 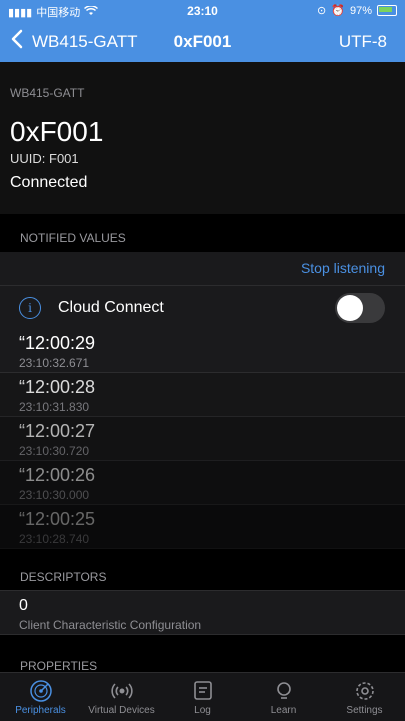 I want to click on tab-virtual-devices: Virtual Devices, so click(x=121, y=697).